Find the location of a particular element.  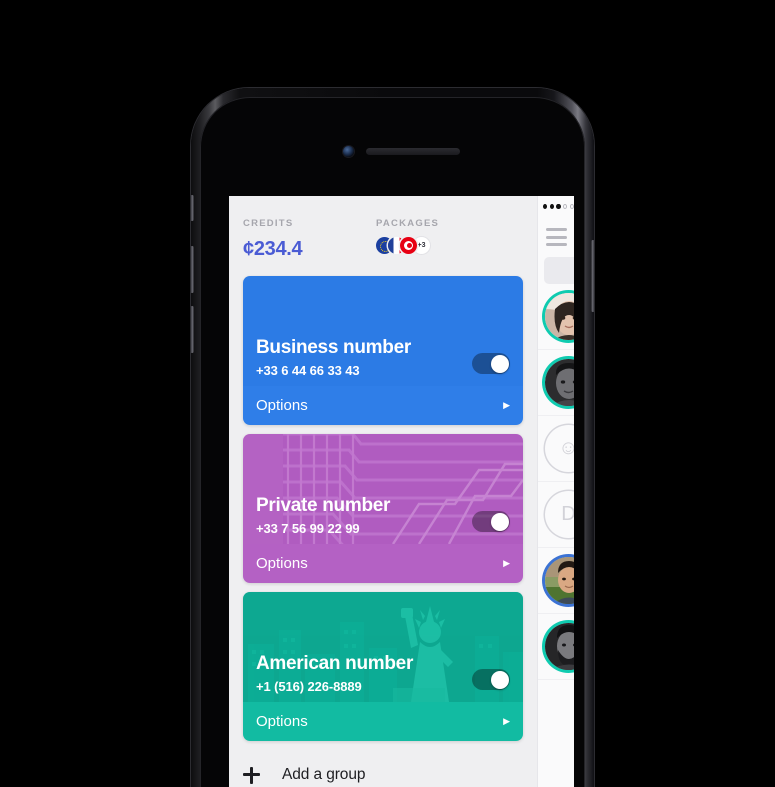

card-body-business: Business number +33 6 44 66 33 43 is located at coordinates (383, 357).